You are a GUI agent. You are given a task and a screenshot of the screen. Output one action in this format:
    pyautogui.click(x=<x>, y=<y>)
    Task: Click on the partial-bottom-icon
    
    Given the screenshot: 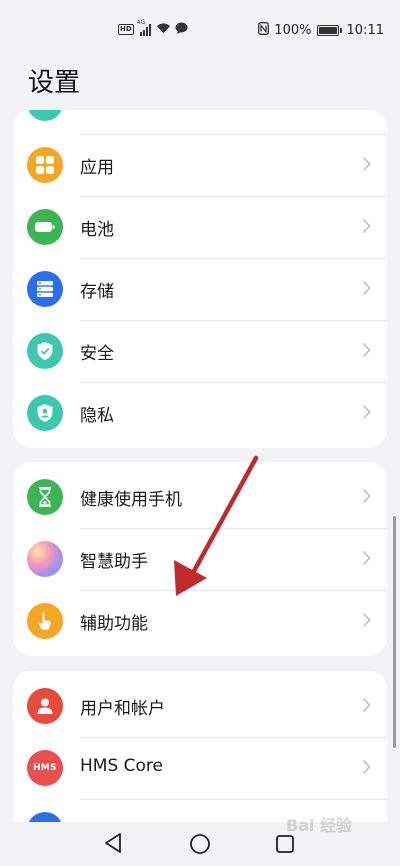 What is the action you would take?
    pyautogui.click(x=45, y=817)
    